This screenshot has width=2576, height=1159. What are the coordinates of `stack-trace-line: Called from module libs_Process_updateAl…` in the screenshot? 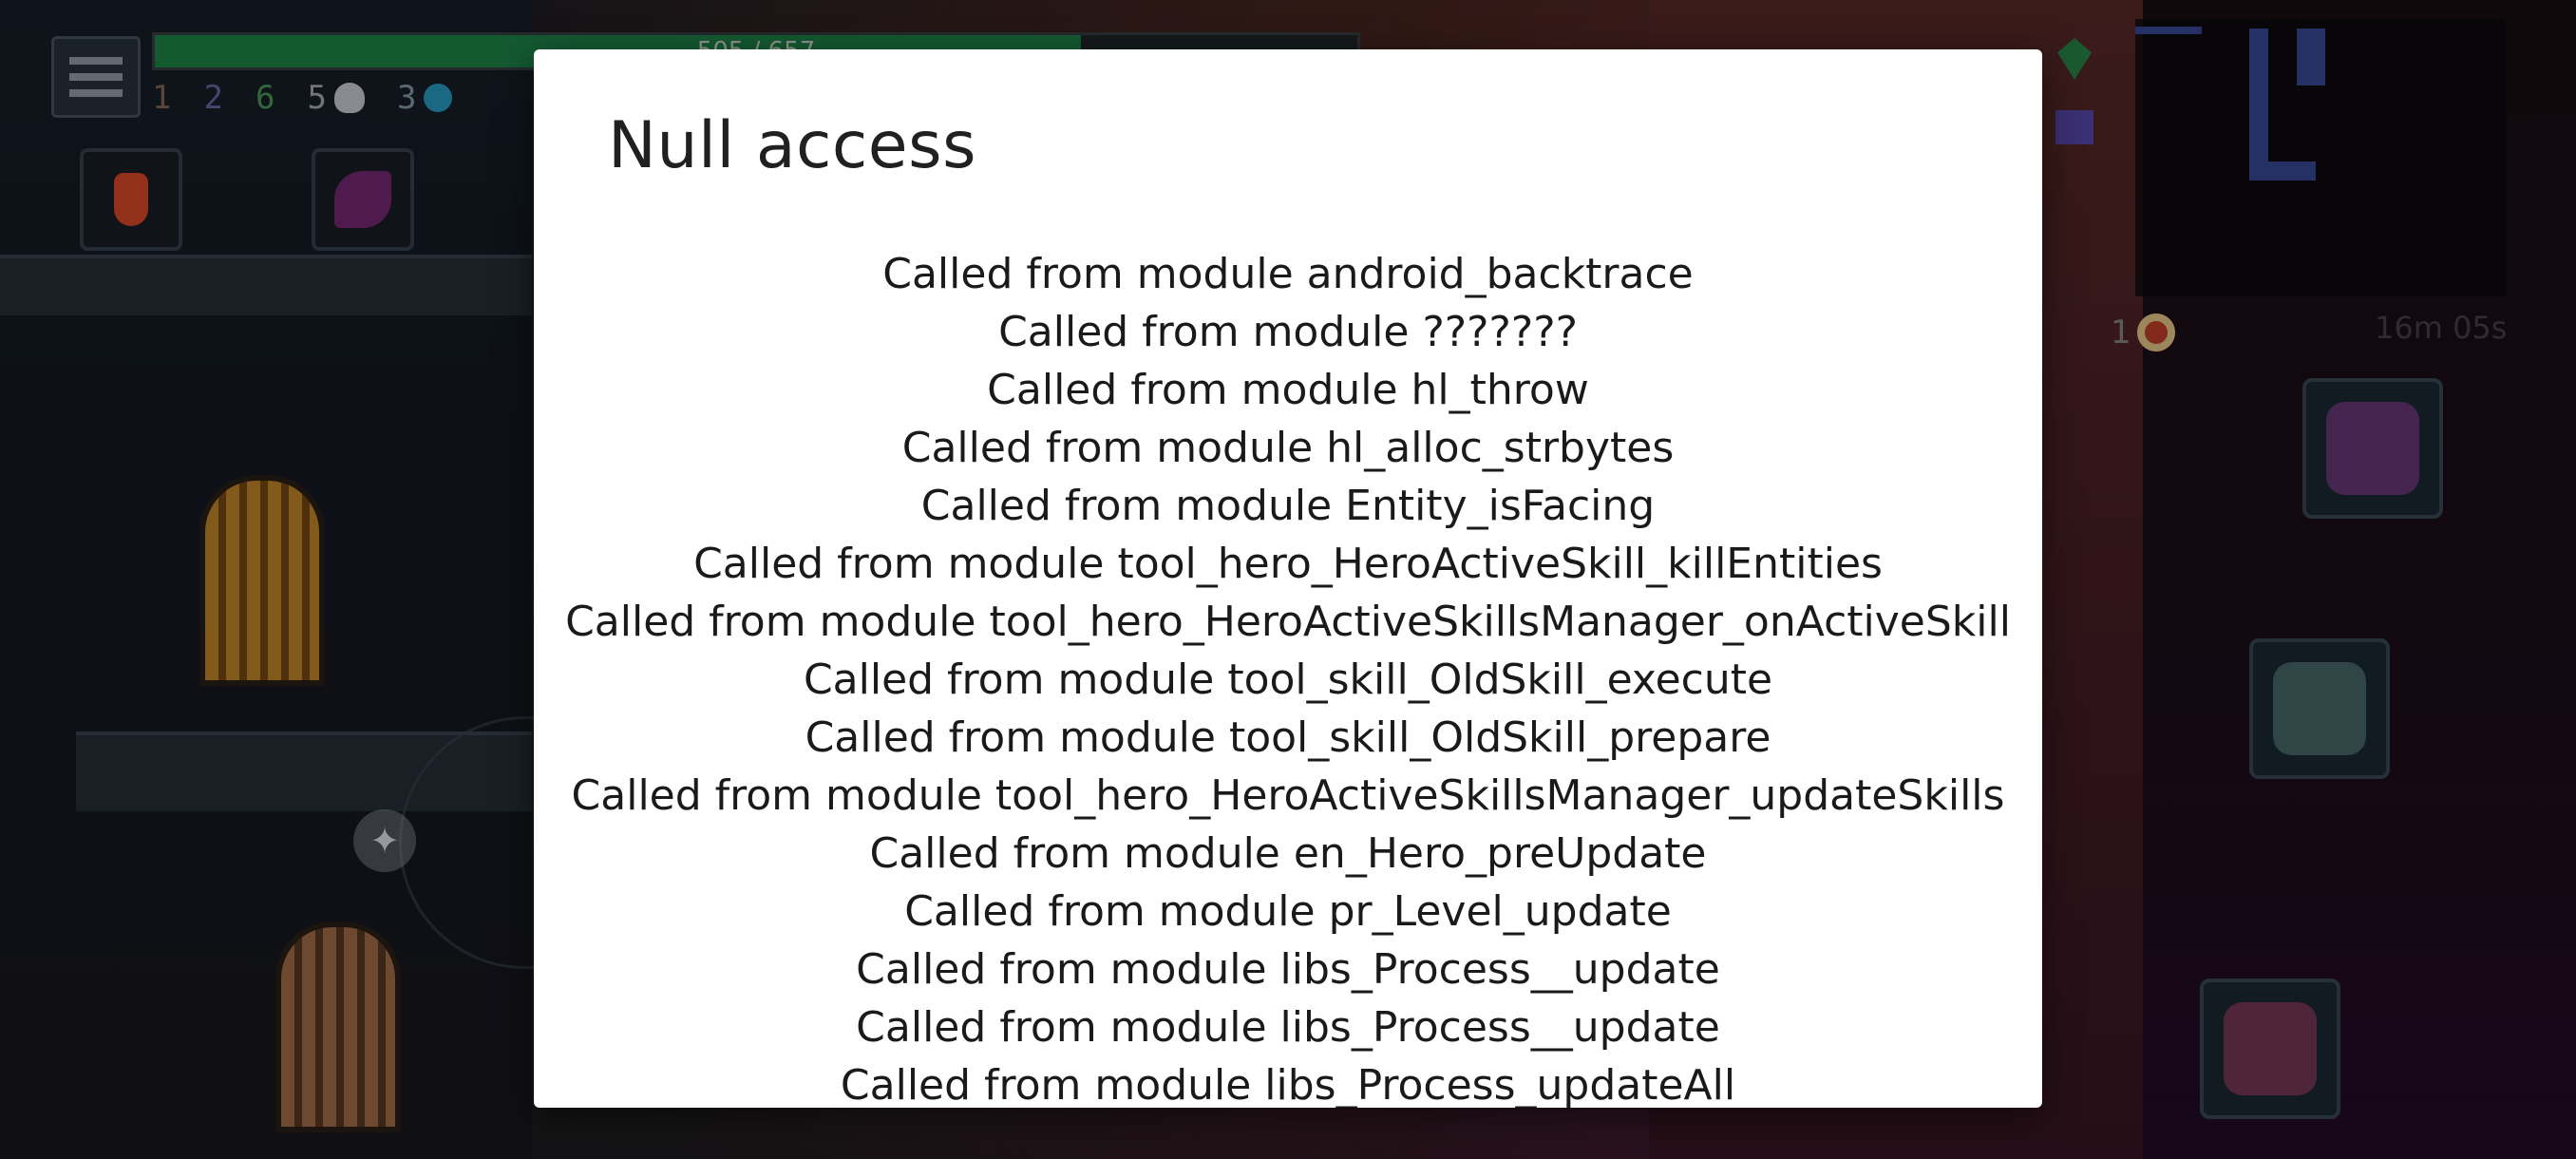 It's located at (1288, 1084).